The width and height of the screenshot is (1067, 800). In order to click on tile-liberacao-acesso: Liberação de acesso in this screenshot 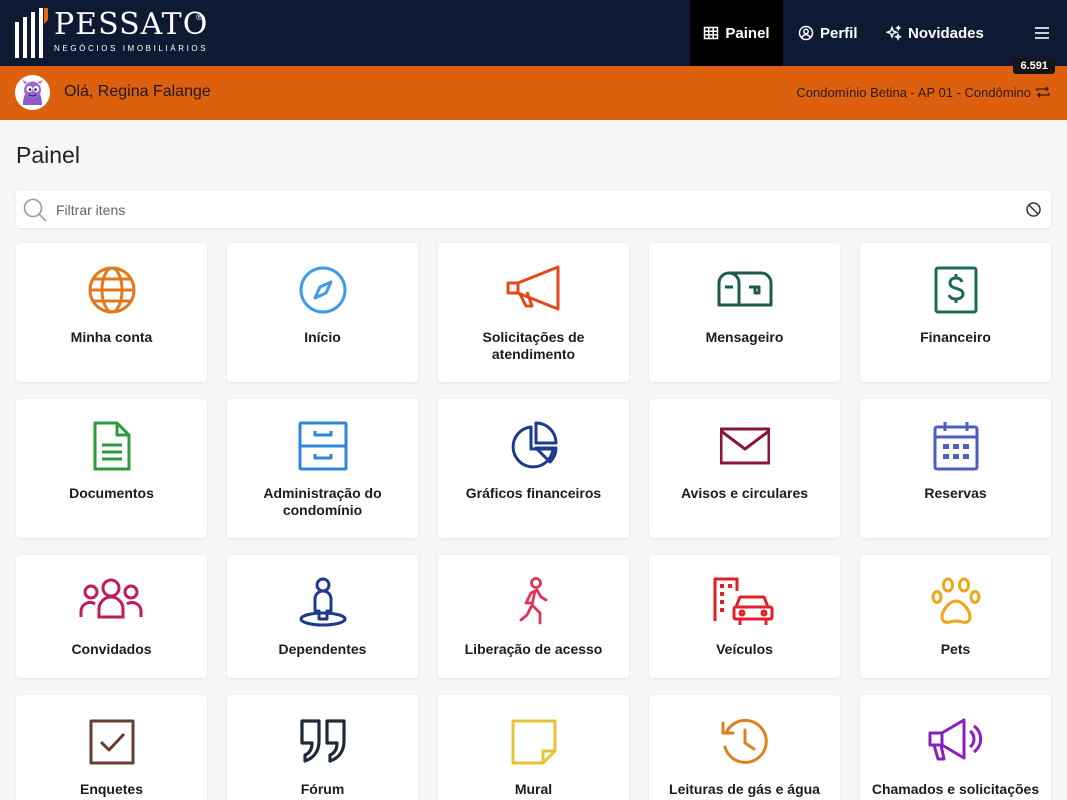, I will do `click(533, 616)`.